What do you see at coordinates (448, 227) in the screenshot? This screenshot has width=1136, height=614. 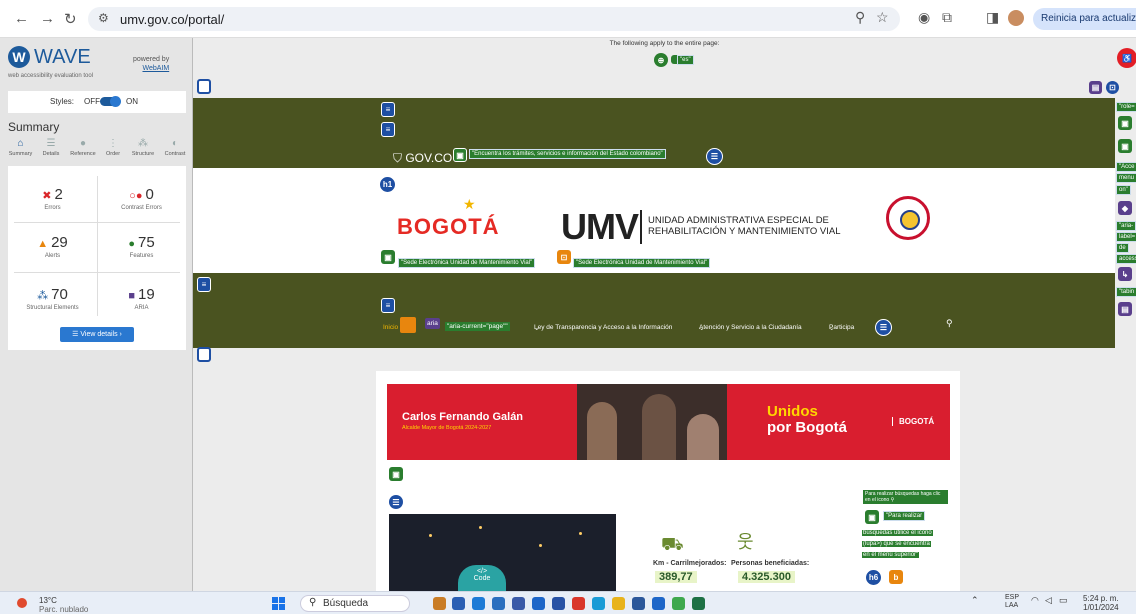 I see `bogota-logo: BOGOTÁ` at bounding box center [448, 227].